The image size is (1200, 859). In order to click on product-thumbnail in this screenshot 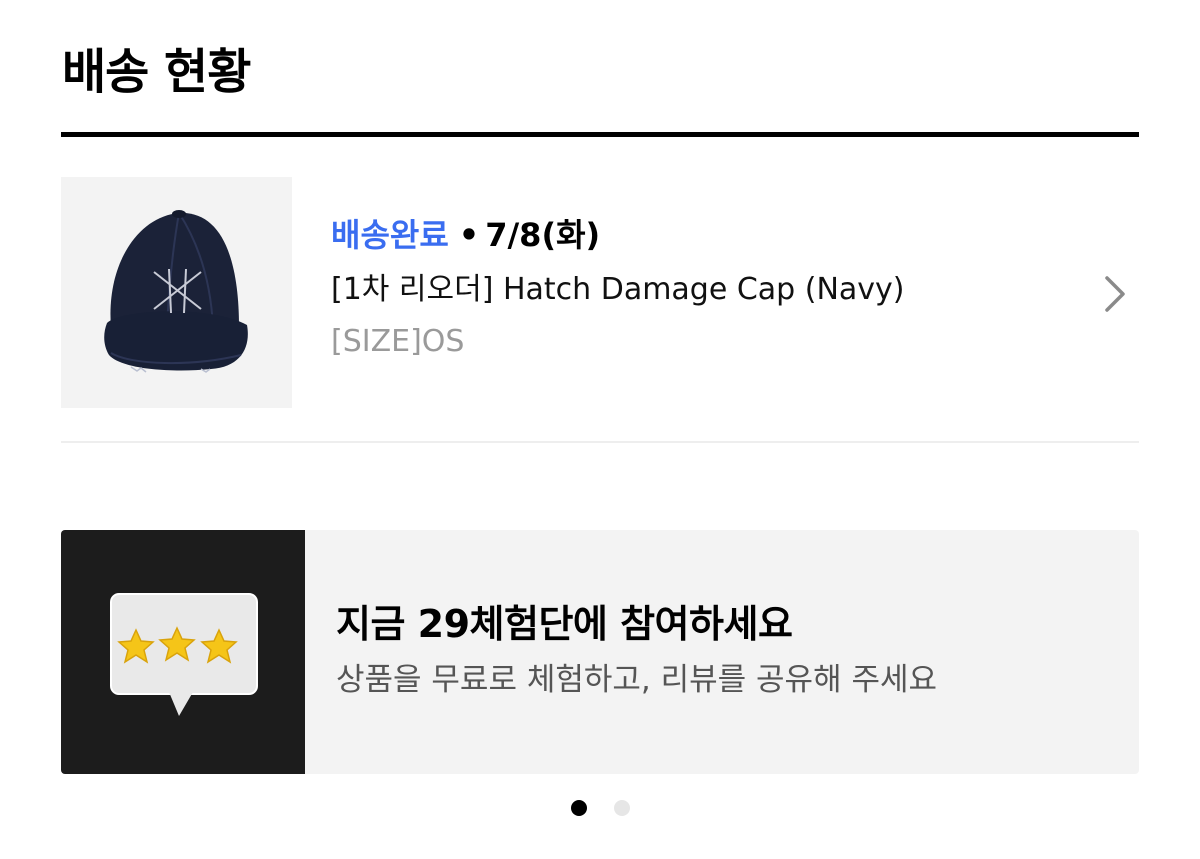, I will do `click(176, 292)`.